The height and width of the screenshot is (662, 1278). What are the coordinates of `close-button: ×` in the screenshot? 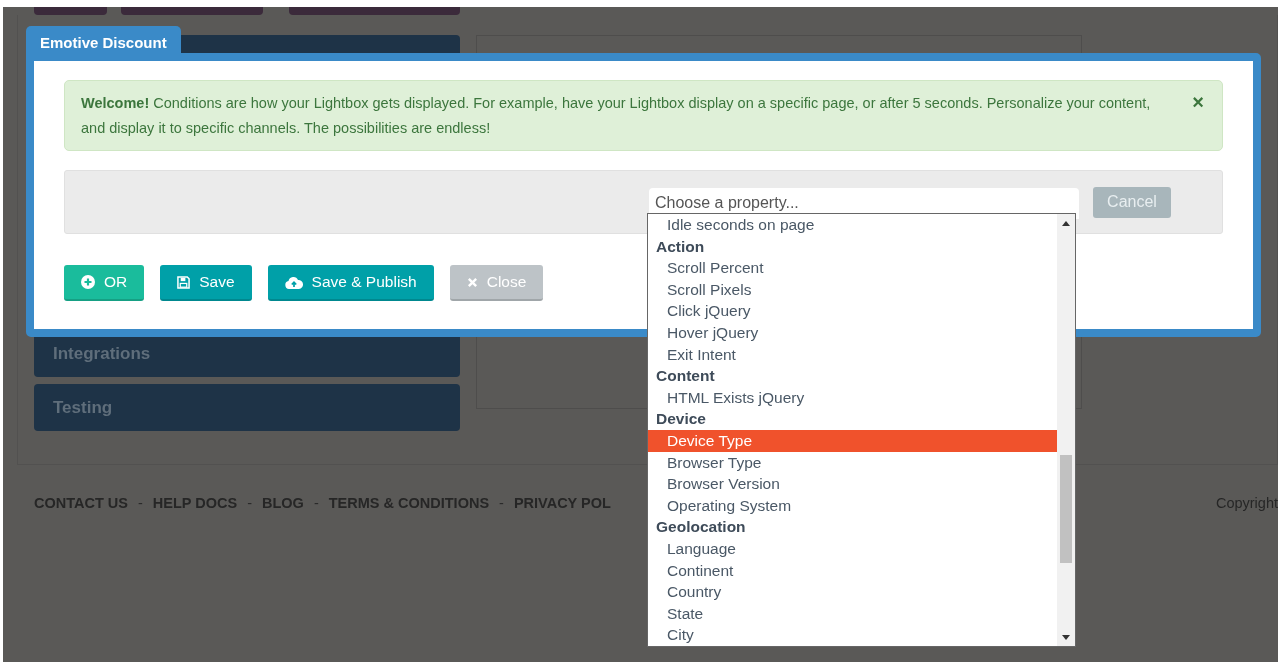 It's located at (1198, 102).